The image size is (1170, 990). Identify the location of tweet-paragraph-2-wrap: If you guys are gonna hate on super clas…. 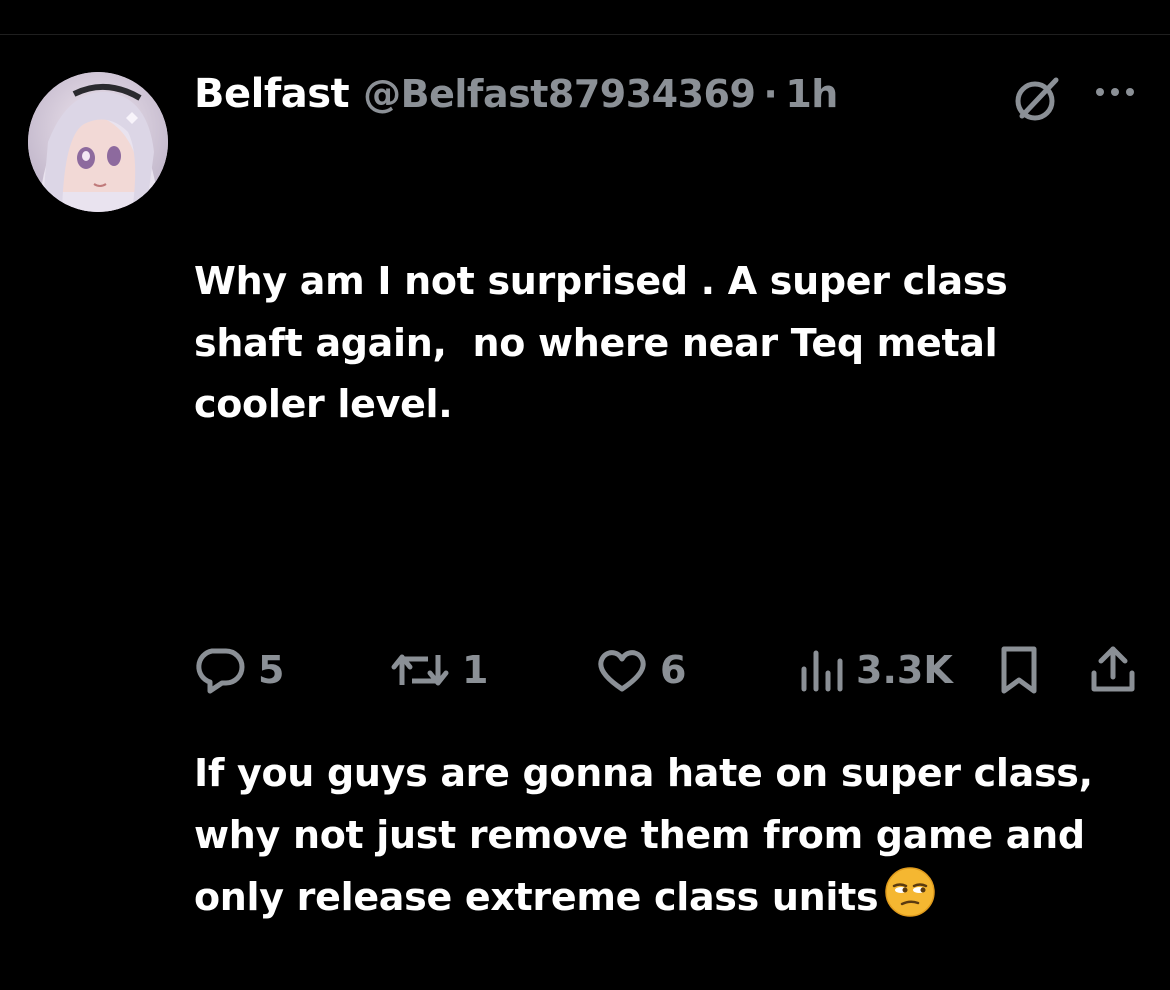
(644, 836).